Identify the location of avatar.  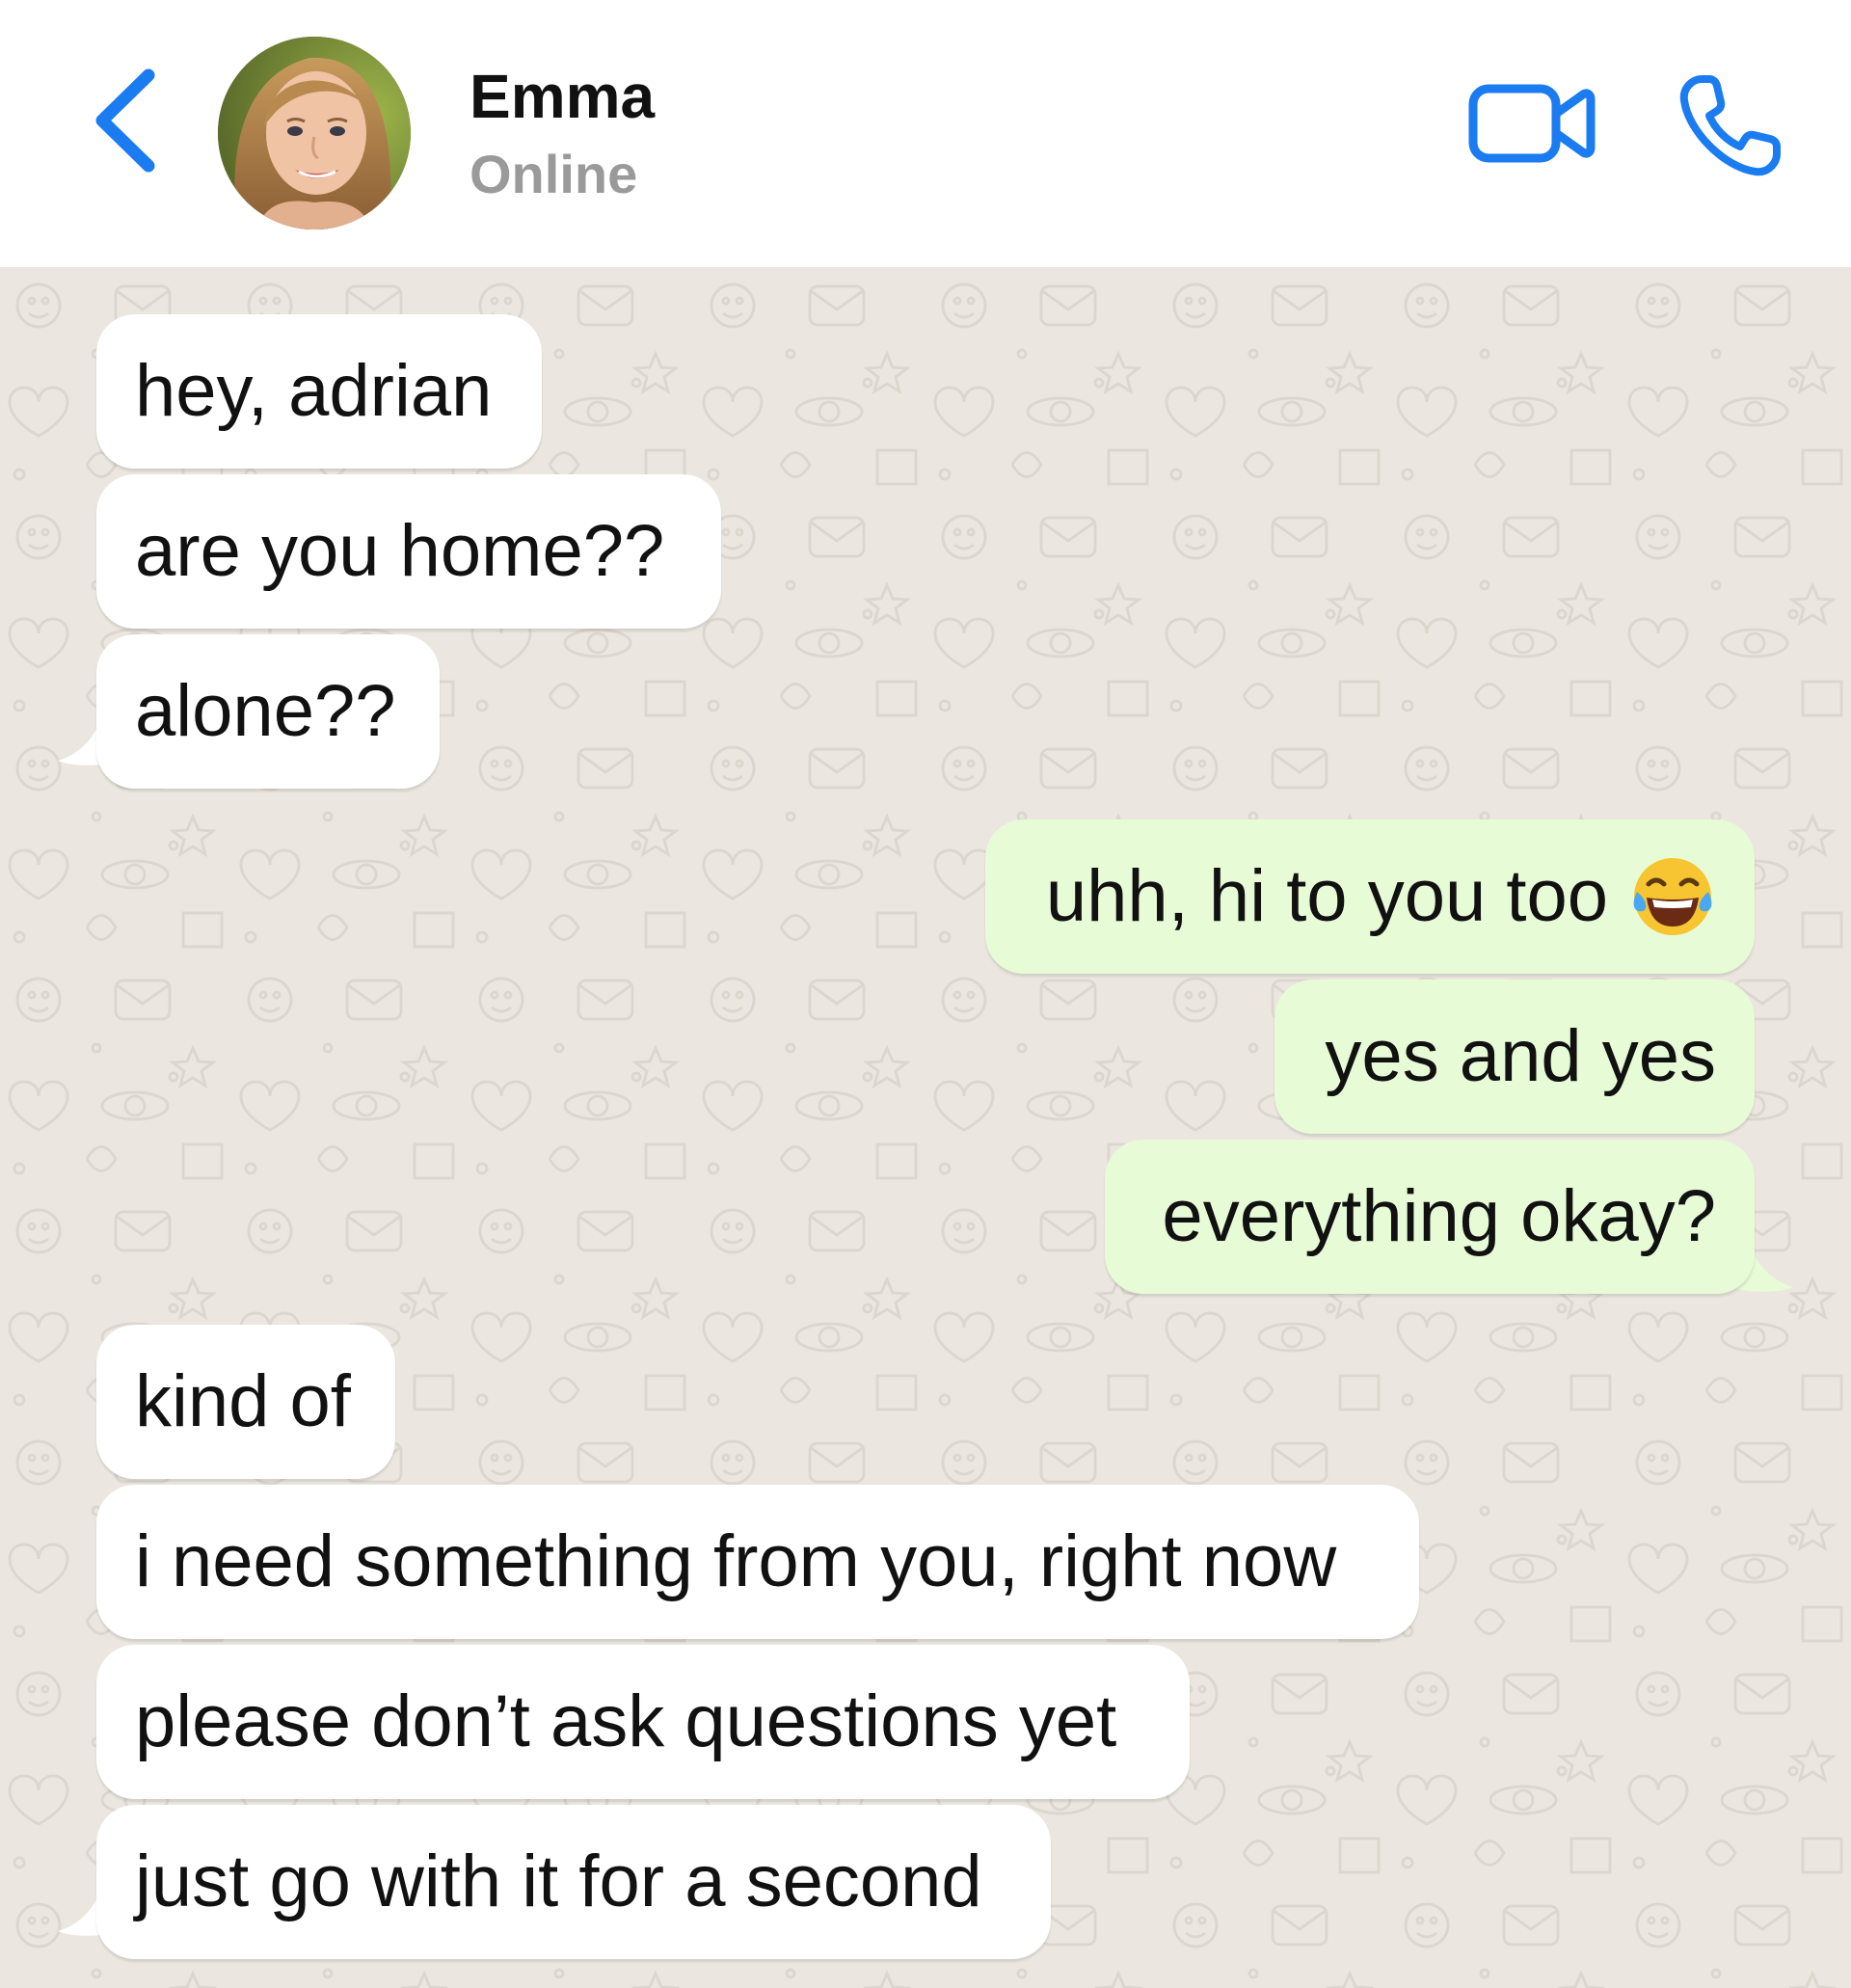
(314, 133).